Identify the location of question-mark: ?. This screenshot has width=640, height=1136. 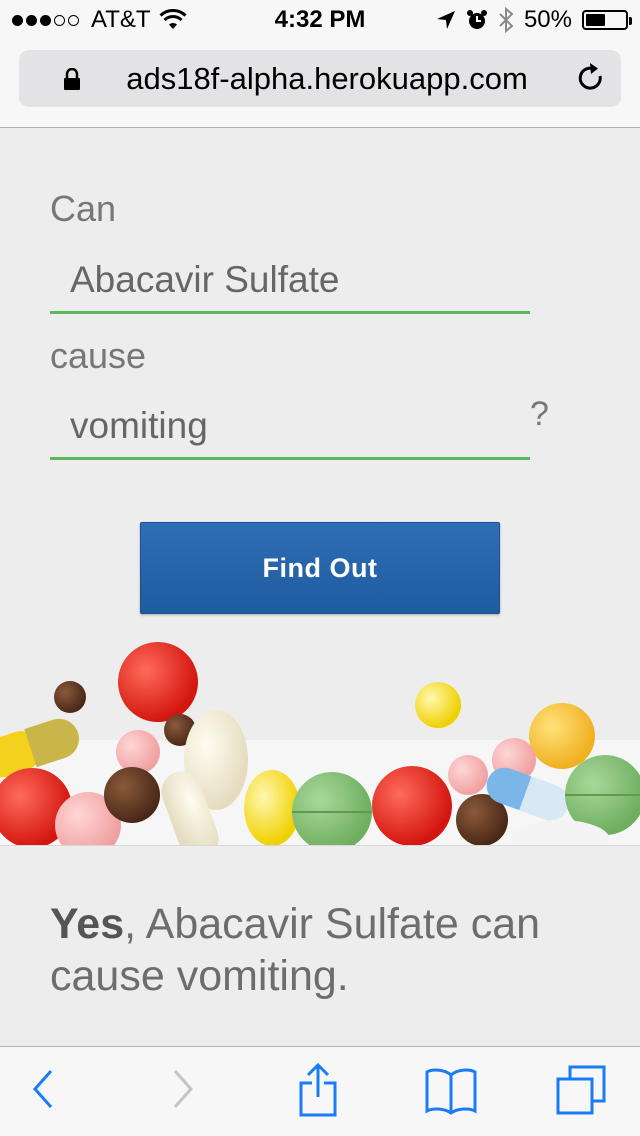
(539, 414).